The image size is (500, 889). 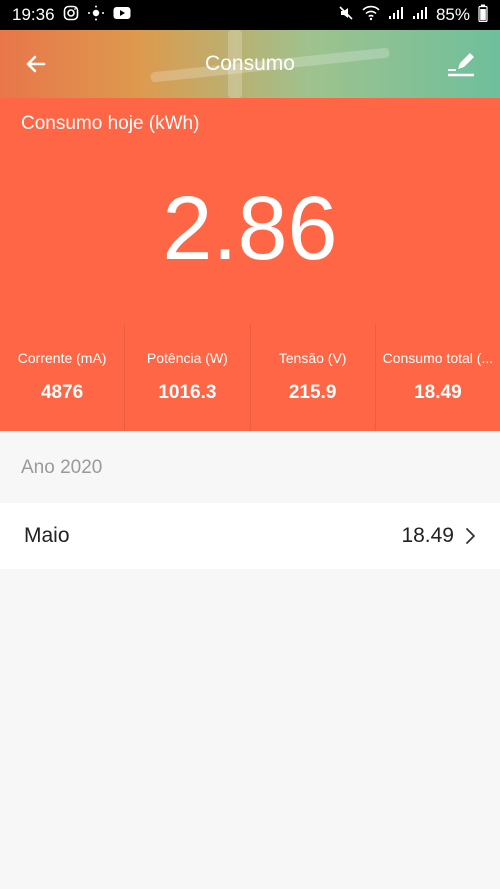 What do you see at coordinates (250, 15) in the screenshot?
I see `status-bar: 19:36 85%` at bounding box center [250, 15].